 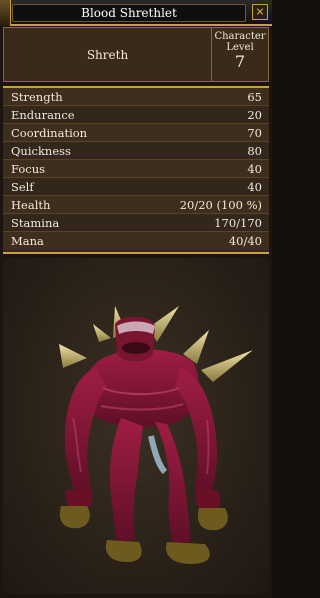 What do you see at coordinates (129, 13) in the screenshot?
I see `window-title: Blood Shrethlet` at bounding box center [129, 13].